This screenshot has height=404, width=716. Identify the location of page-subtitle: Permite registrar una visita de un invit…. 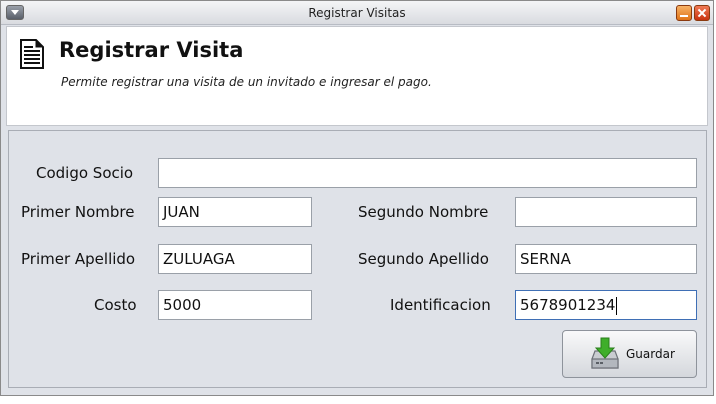
(246, 82).